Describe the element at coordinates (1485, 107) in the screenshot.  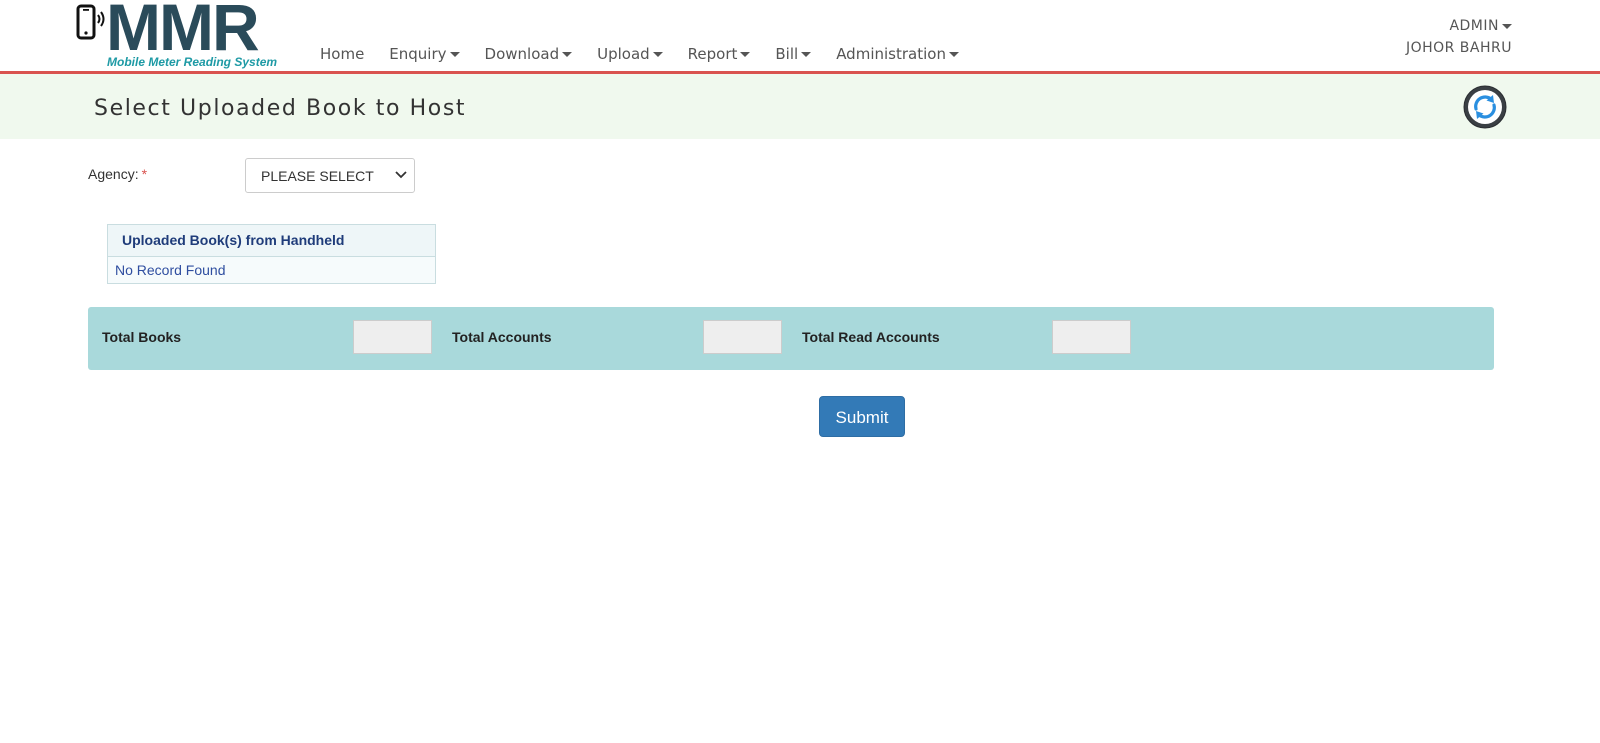
I see `refresh-icon` at that location.